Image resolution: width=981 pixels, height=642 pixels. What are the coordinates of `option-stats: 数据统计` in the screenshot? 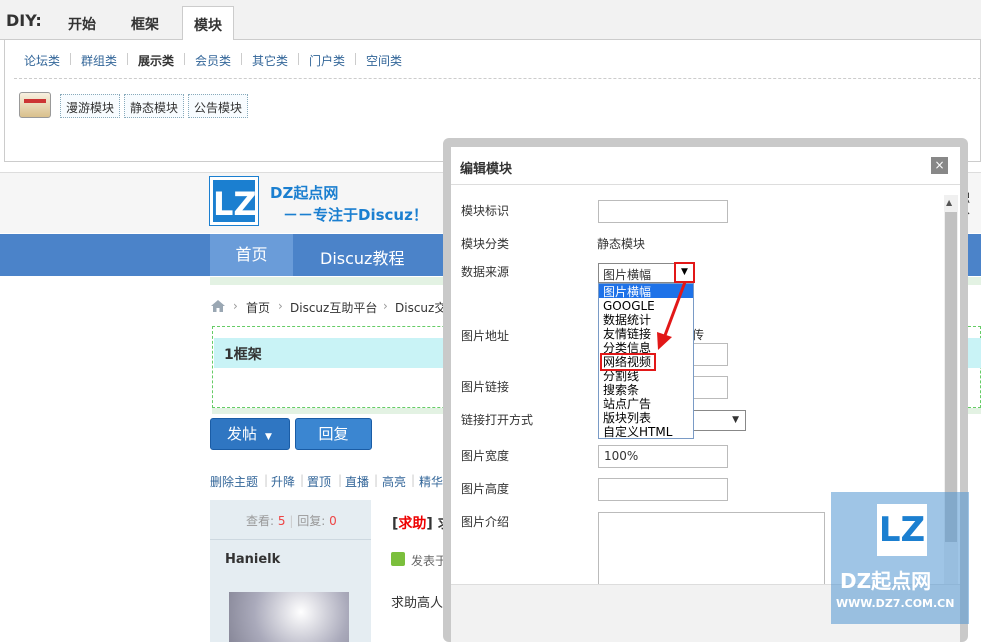 It's located at (627, 320).